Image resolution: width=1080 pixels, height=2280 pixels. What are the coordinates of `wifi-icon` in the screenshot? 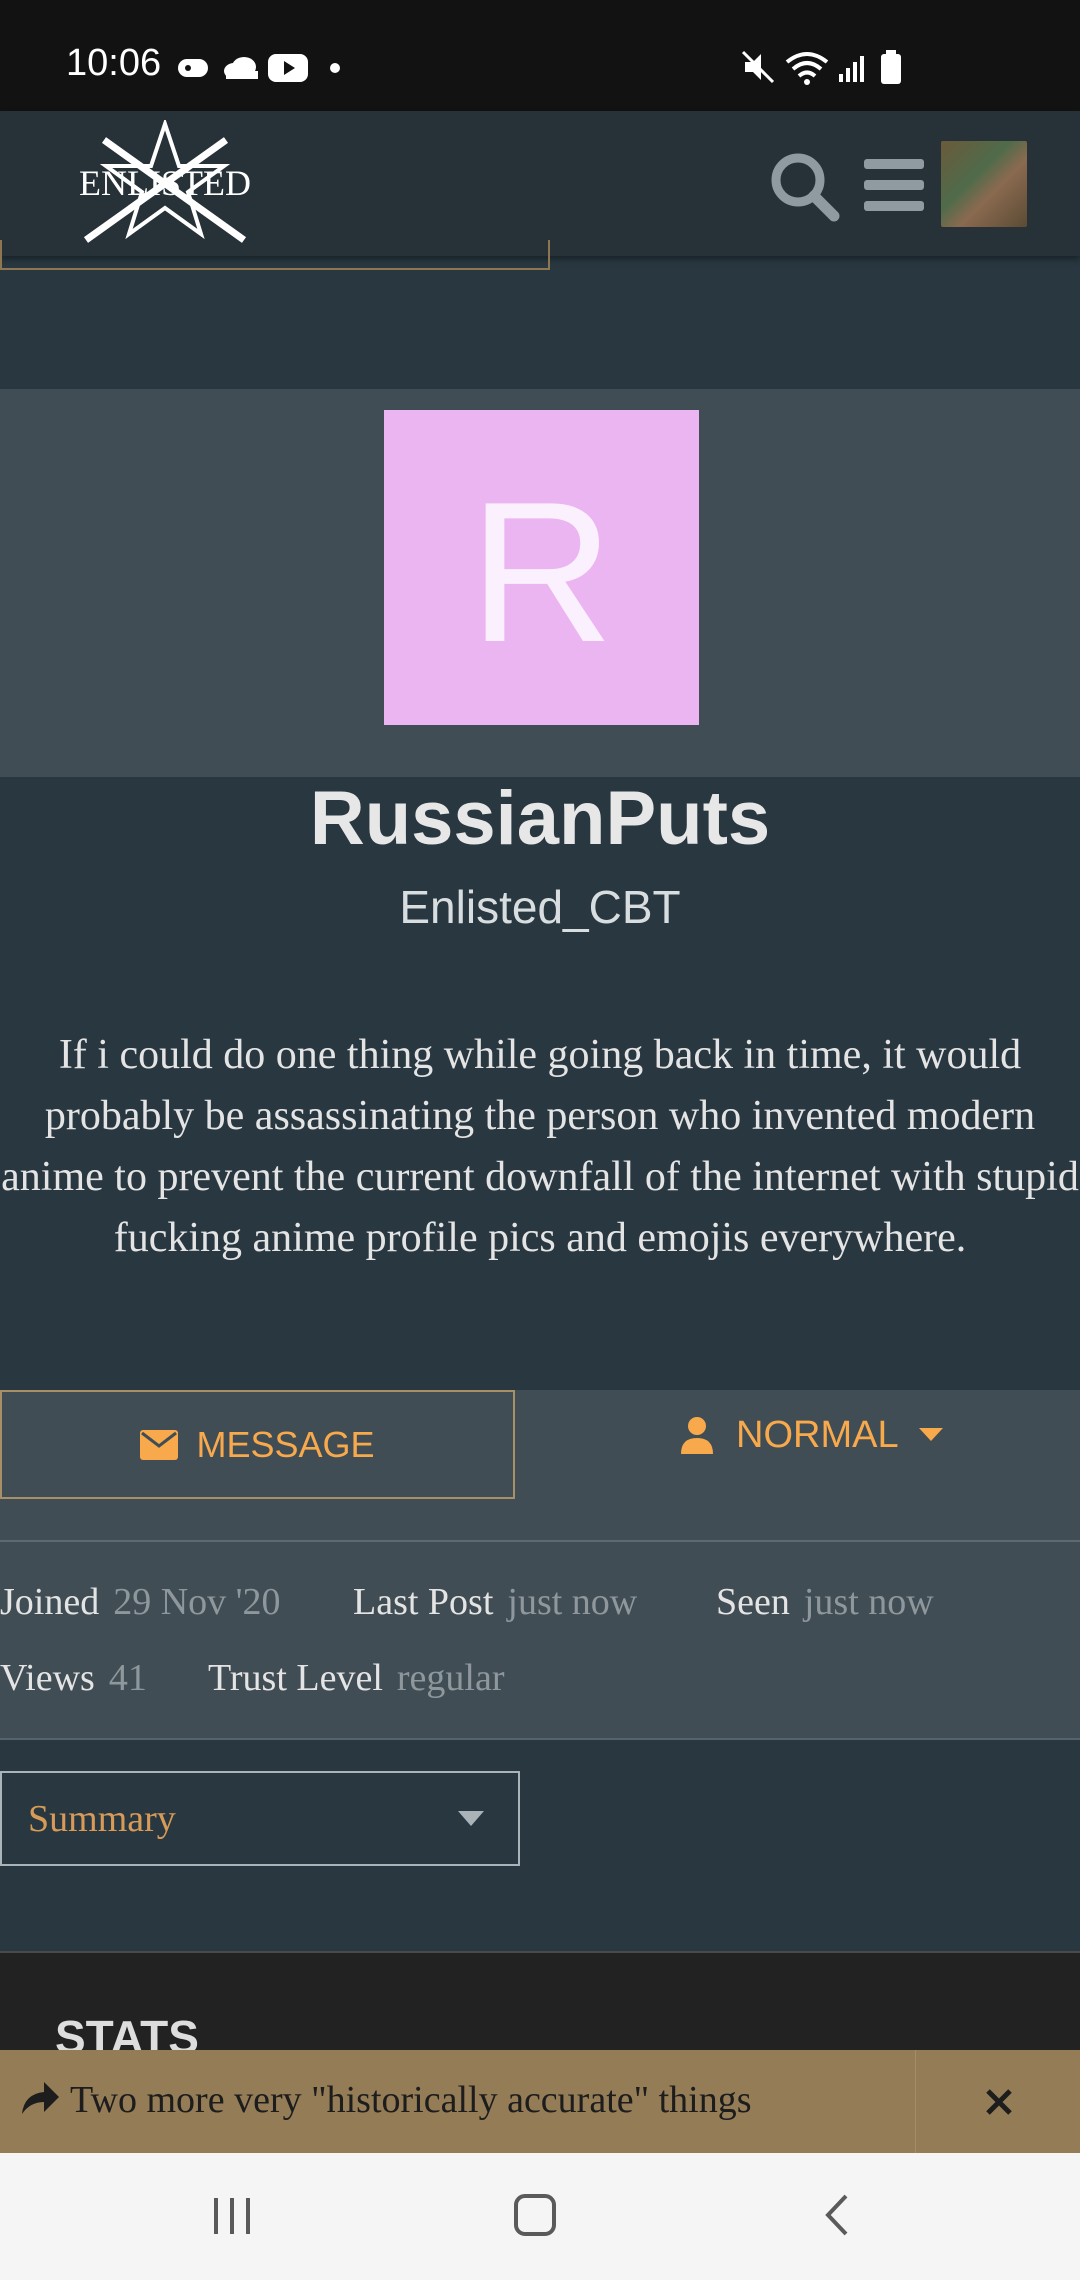 It's located at (807, 68).